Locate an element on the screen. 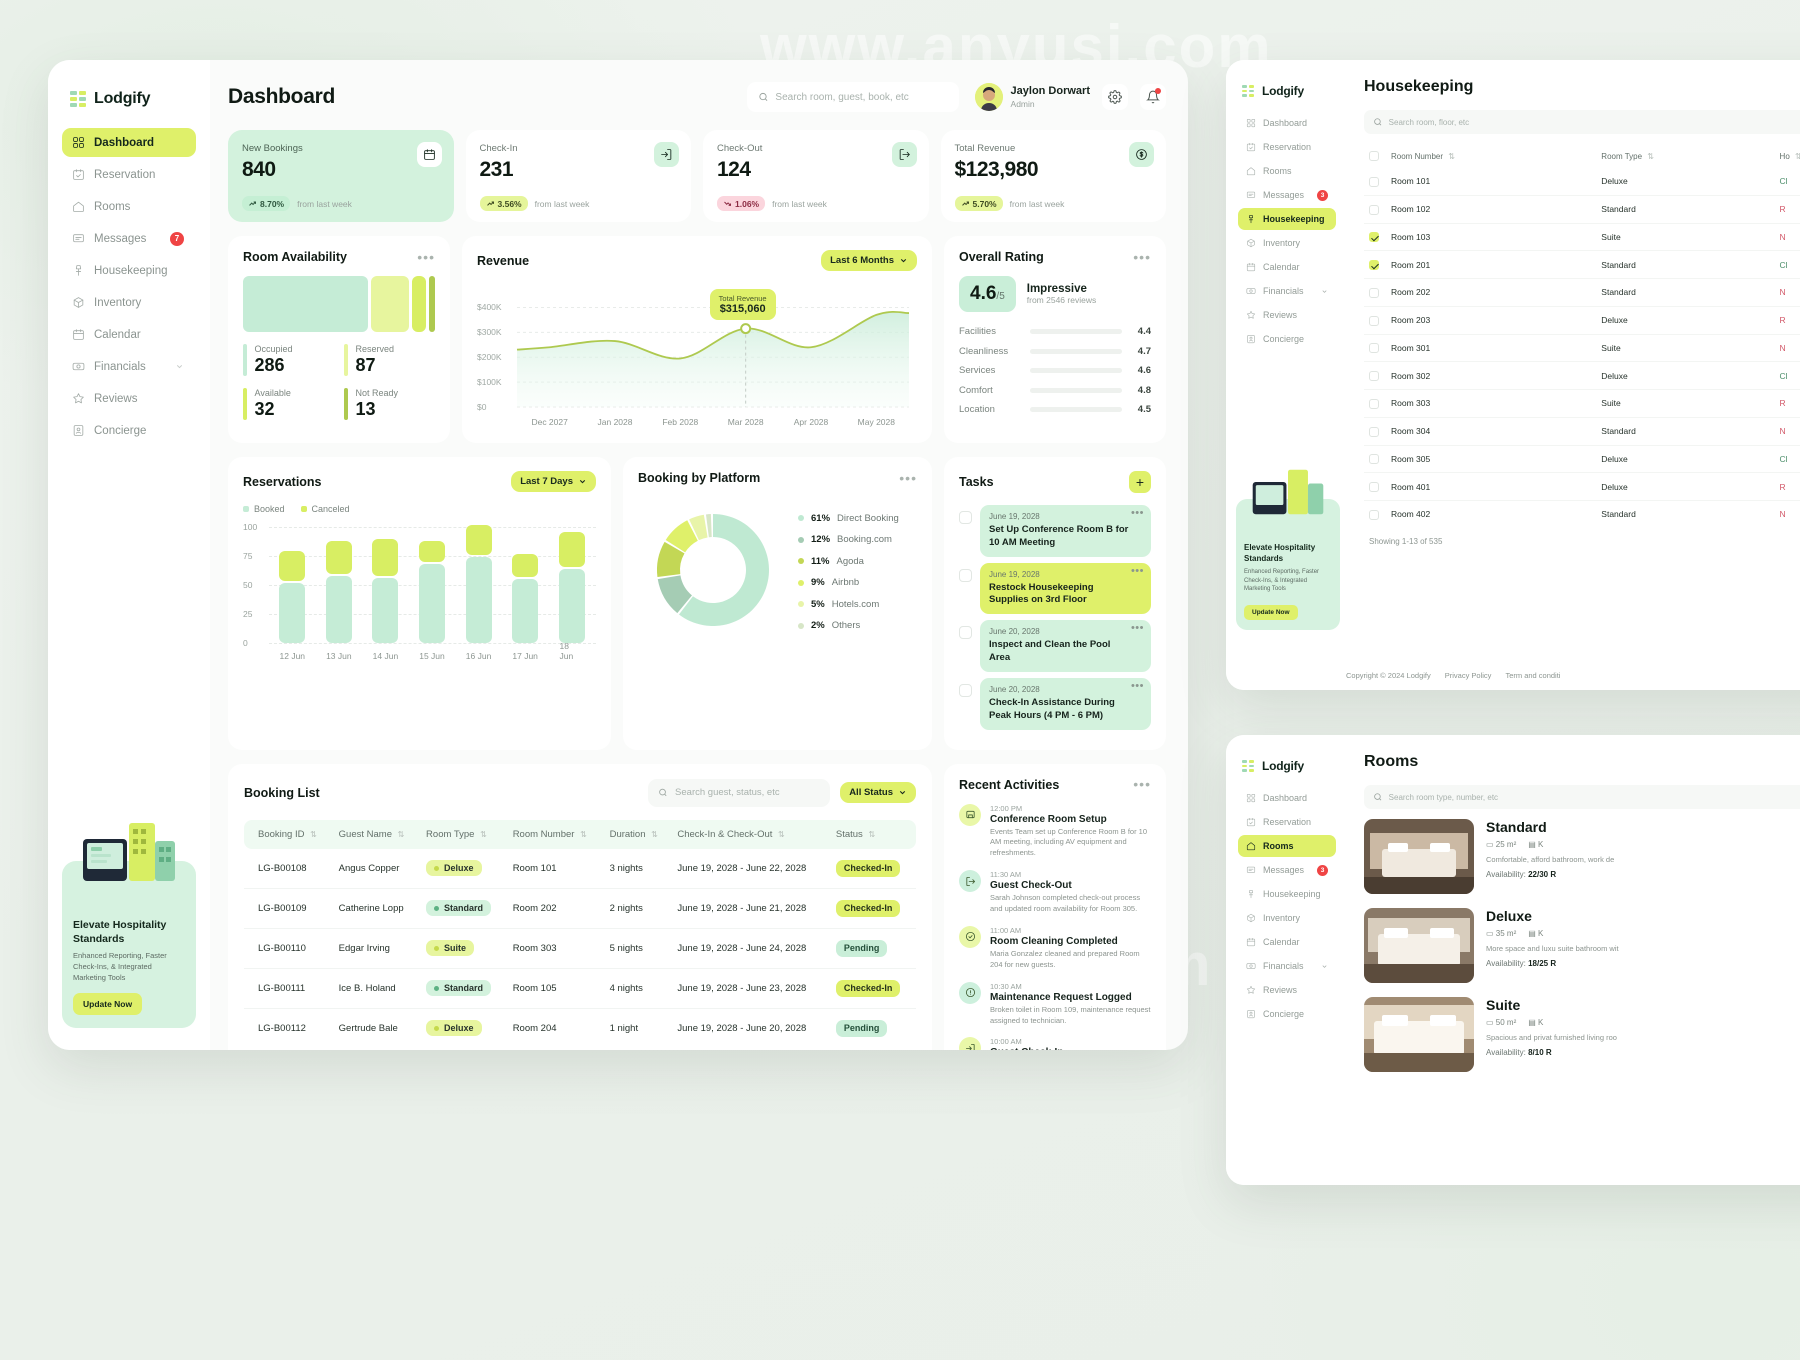 This screenshot has width=1800, height=1360. column-header: Guest Name ⇅ is located at coordinates (376, 834).